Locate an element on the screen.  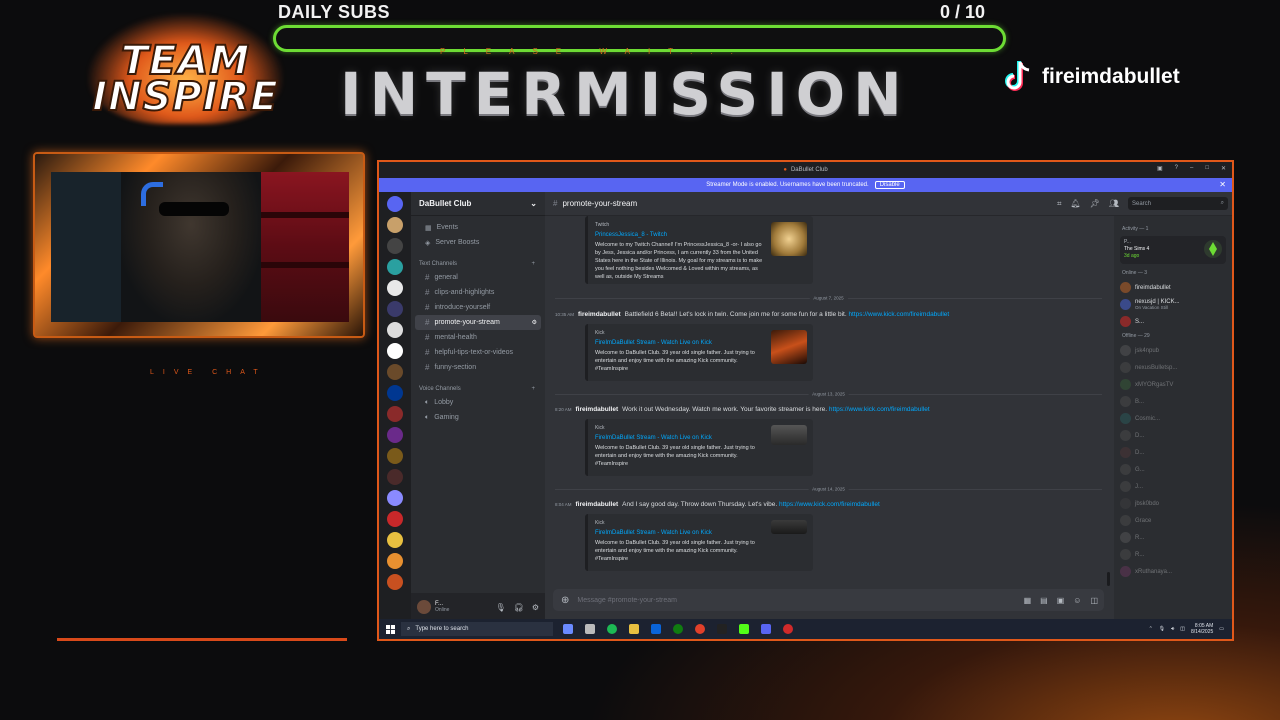
maximize-button: □ is located at coordinates (1207, 168).